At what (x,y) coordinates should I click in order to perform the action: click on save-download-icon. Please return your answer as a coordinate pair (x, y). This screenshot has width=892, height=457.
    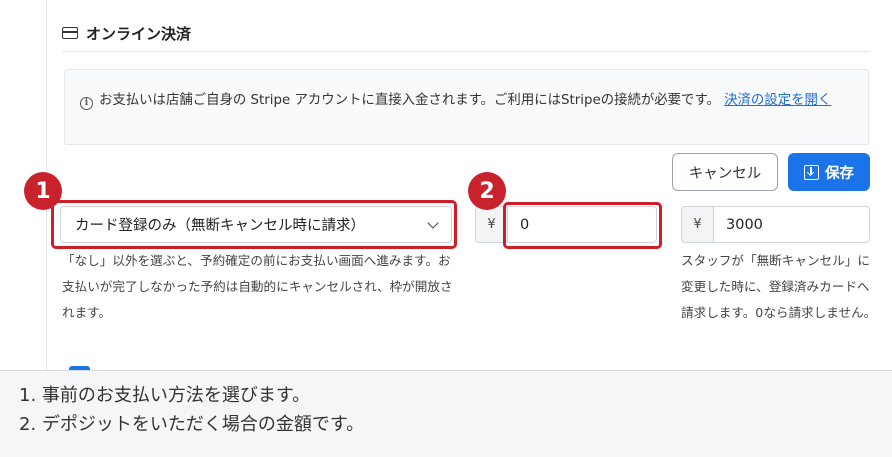
    Looking at the image, I should click on (811, 172).